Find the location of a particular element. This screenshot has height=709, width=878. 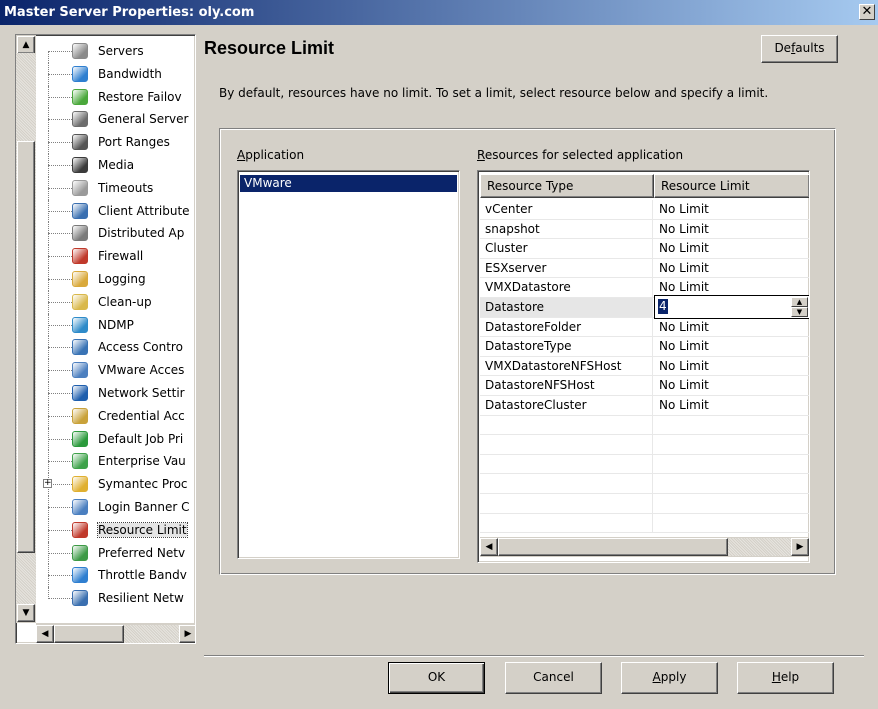

tree-item: Default Job Pri is located at coordinates (117, 439).